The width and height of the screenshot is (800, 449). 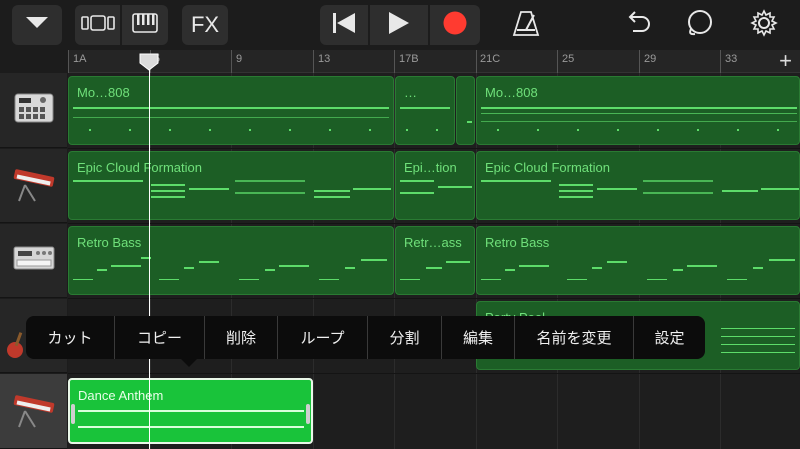 What do you see at coordinates (638, 185) in the screenshot?
I see `region-synth-3: Epic Cloud Formation` at bounding box center [638, 185].